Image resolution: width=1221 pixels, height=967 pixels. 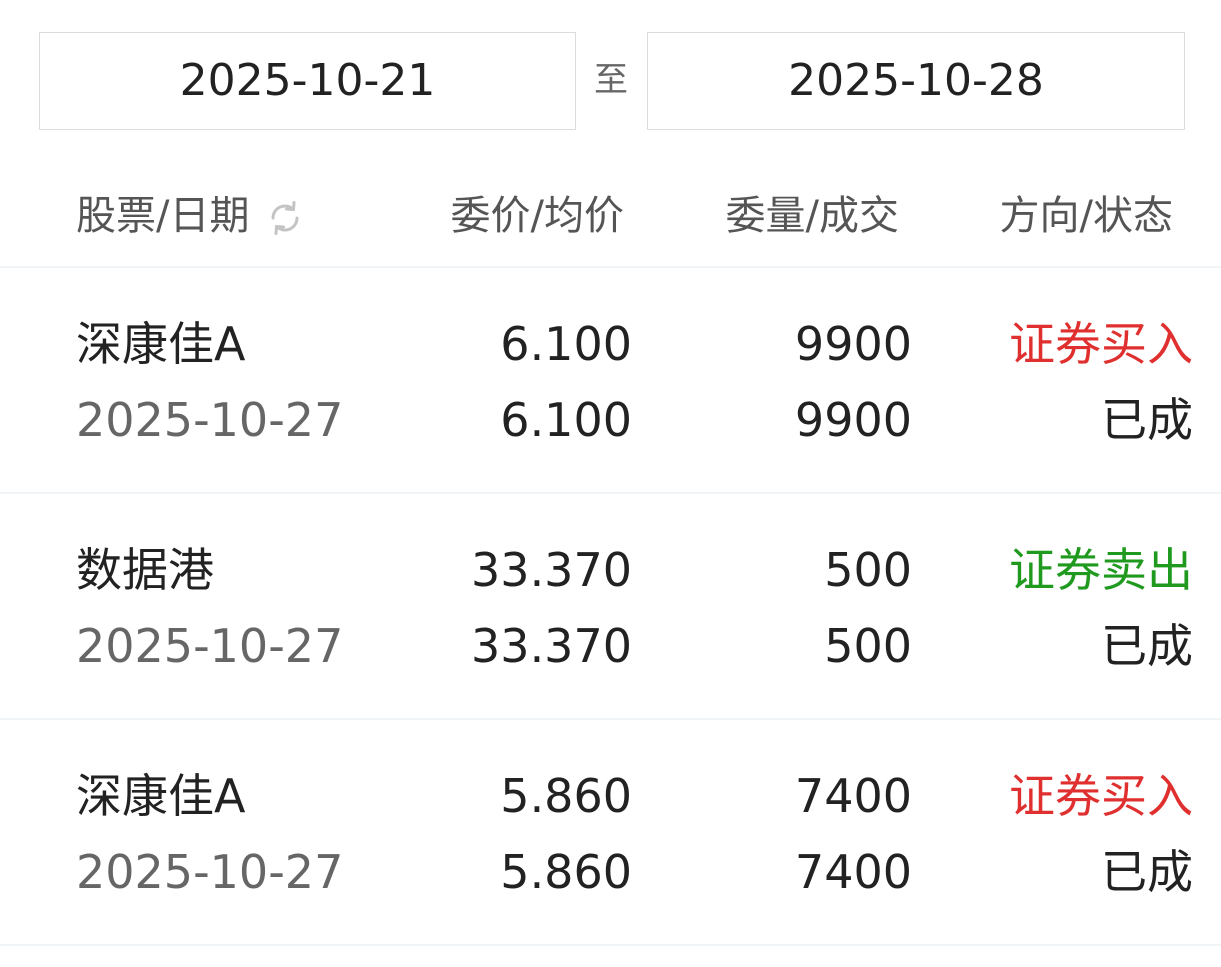 I want to click on header-stock-date-label: 股票/日期, so click(x=163, y=216).